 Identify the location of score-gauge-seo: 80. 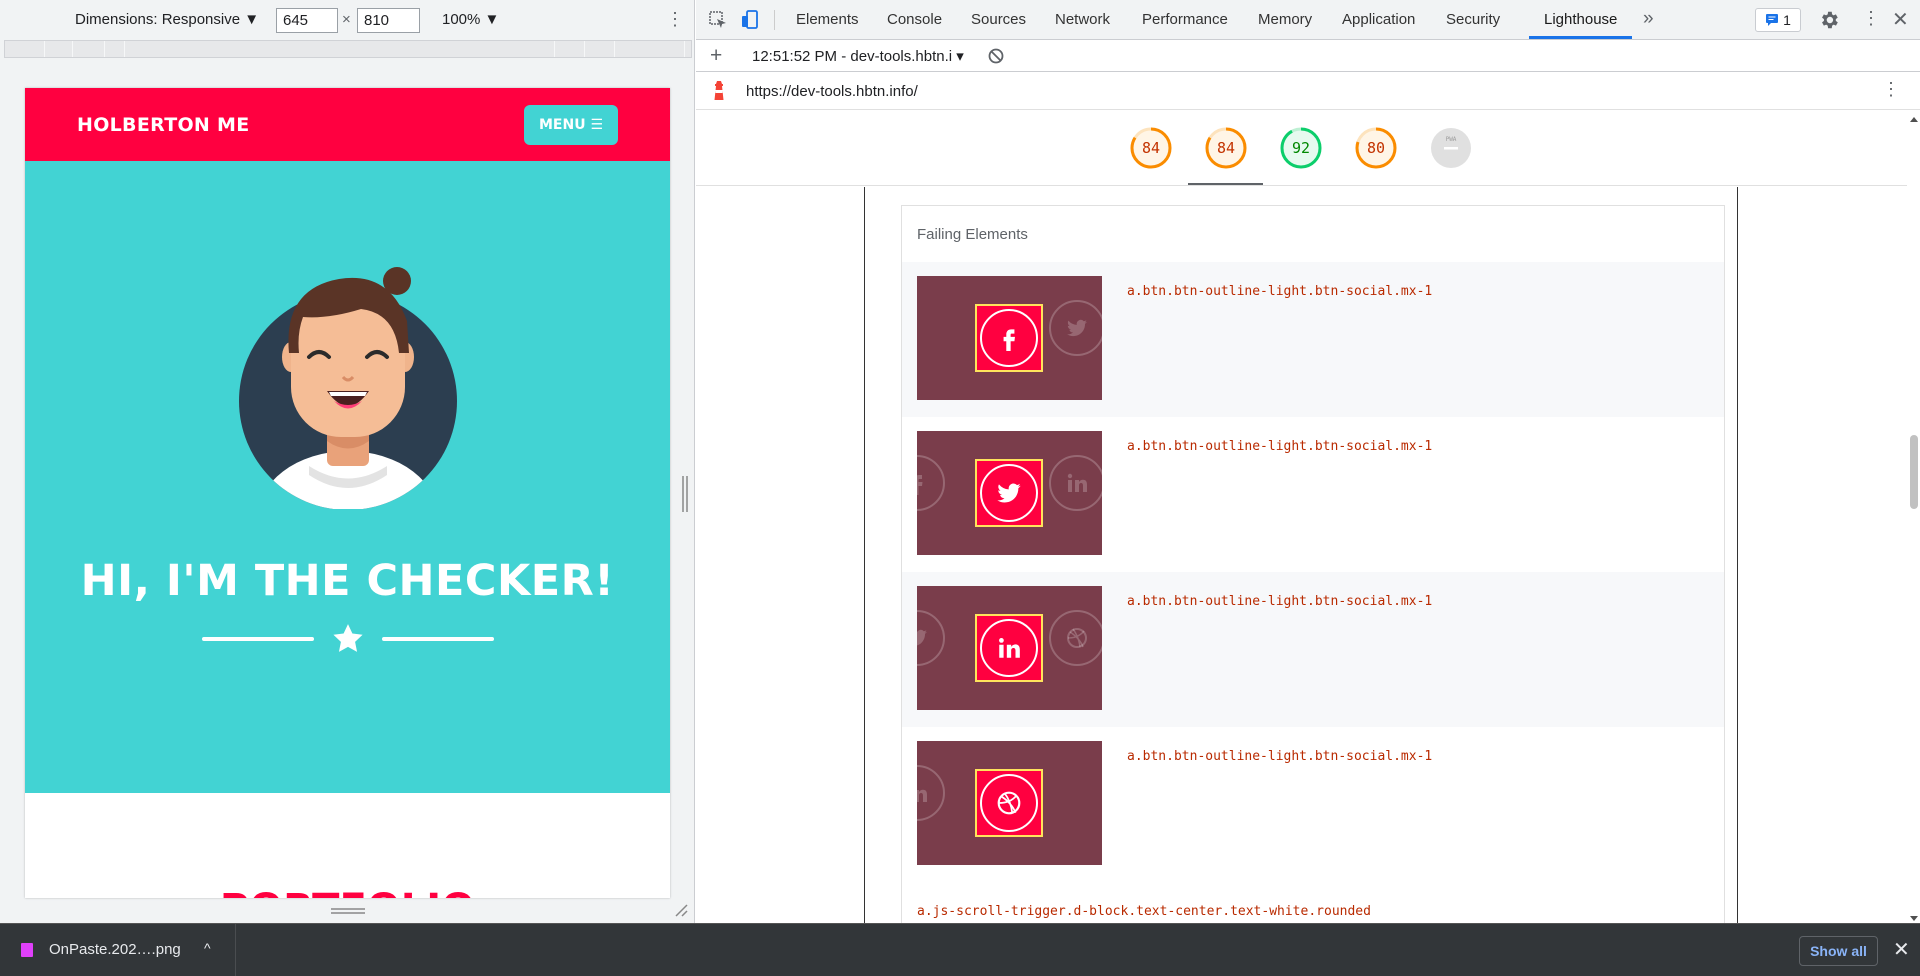
(1376, 148).